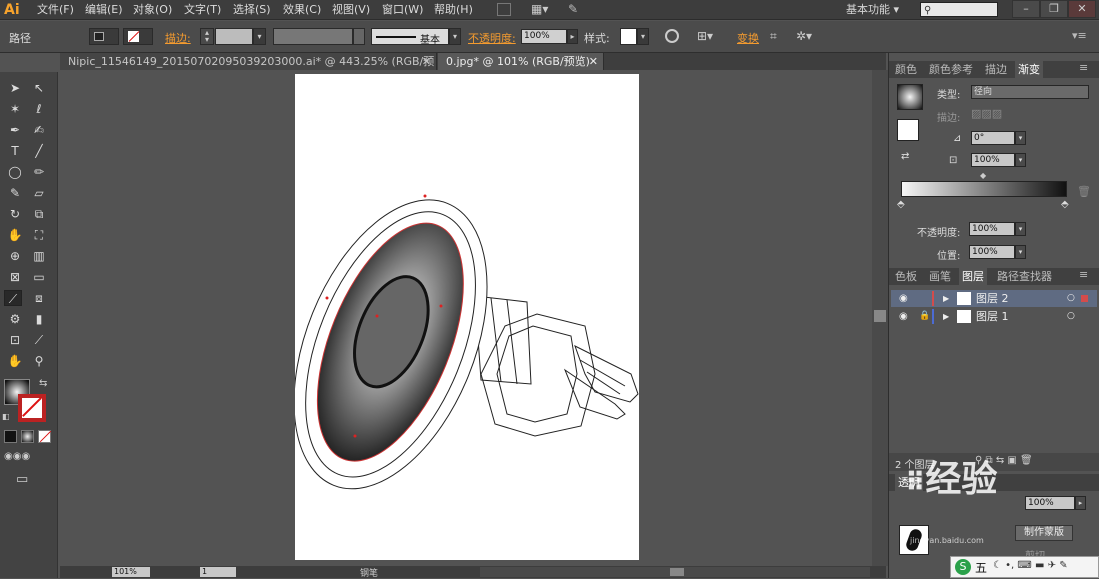  I want to click on slice-tool-icon: ⟋, so click(39, 340).